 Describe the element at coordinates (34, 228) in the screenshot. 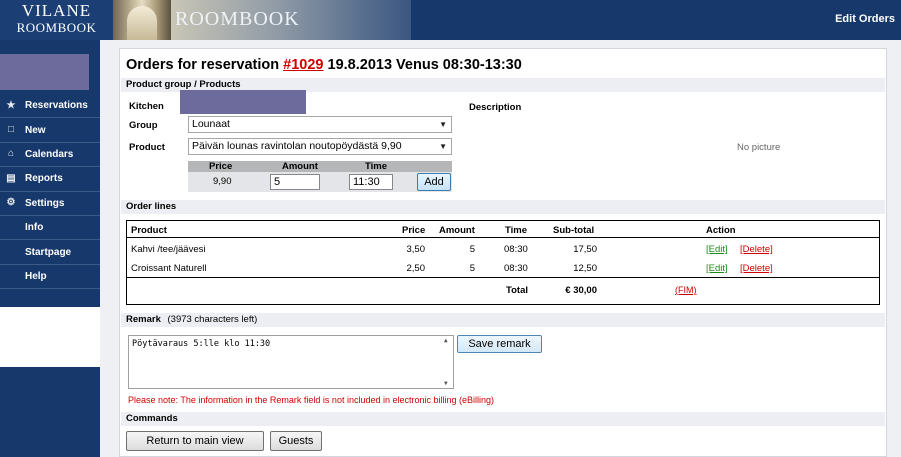

I see `sidebar-item-label: Info` at that location.